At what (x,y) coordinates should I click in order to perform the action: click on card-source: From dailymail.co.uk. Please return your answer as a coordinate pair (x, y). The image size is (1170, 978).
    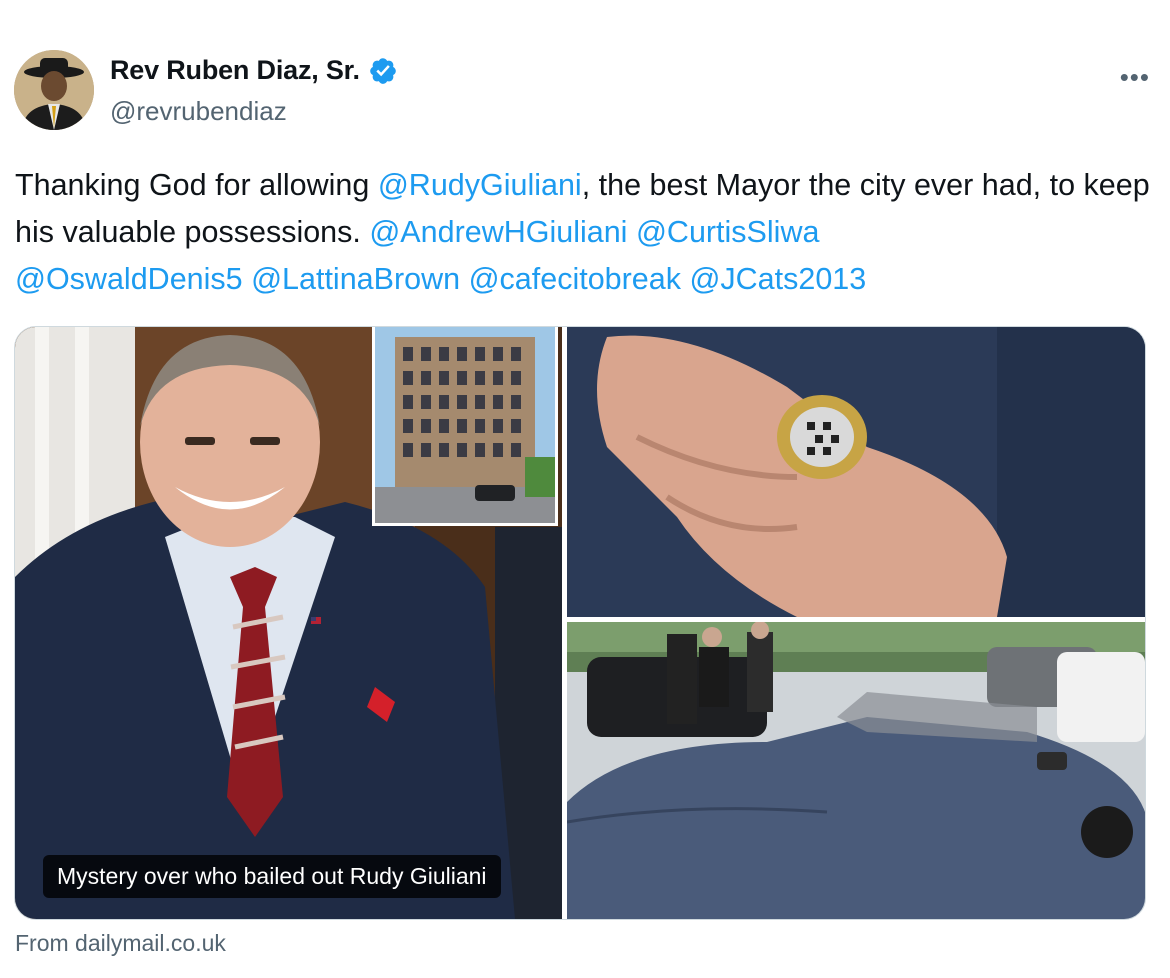
    Looking at the image, I should click on (120, 943).